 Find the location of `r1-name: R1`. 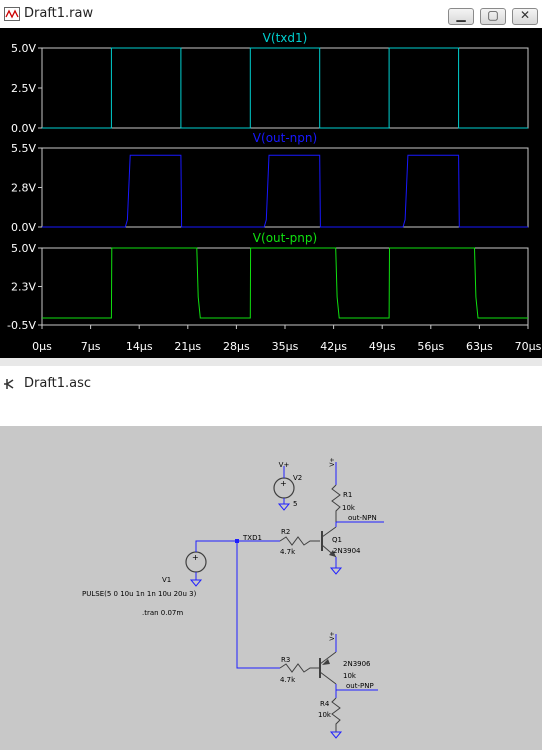

r1-name: R1 is located at coordinates (347, 495).